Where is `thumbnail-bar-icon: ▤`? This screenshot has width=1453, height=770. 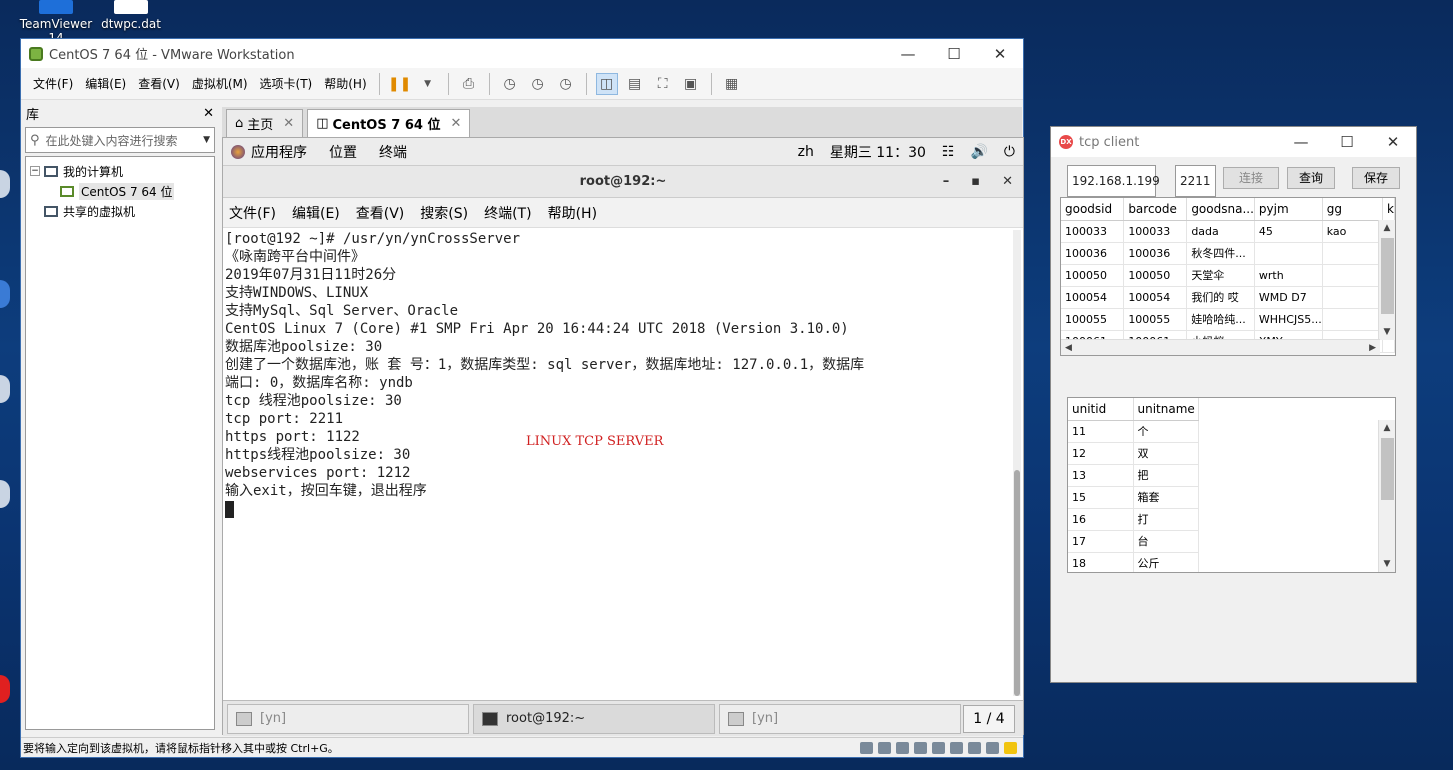
thumbnail-bar-icon: ▤ is located at coordinates (635, 84).